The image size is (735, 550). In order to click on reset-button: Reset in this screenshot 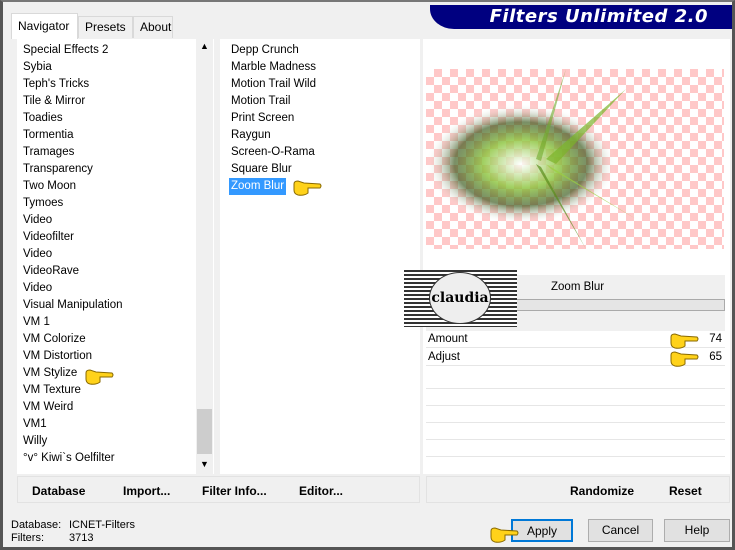, I will do `click(685, 491)`.